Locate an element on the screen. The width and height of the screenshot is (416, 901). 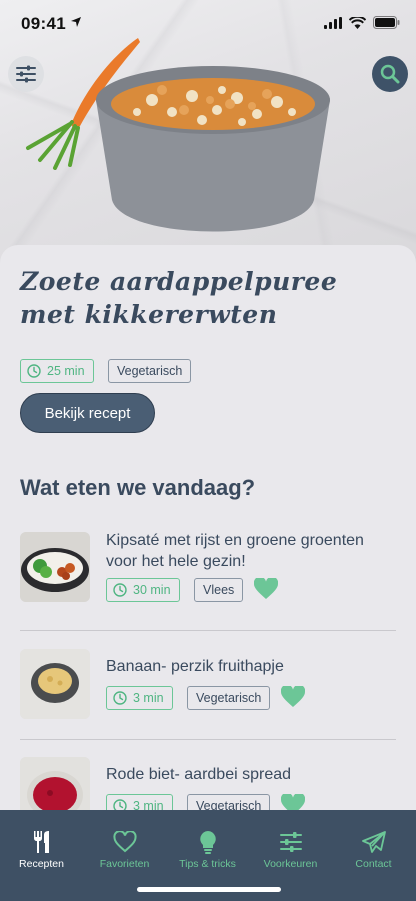
fruit-puree-image is located at coordinates (55, 684).